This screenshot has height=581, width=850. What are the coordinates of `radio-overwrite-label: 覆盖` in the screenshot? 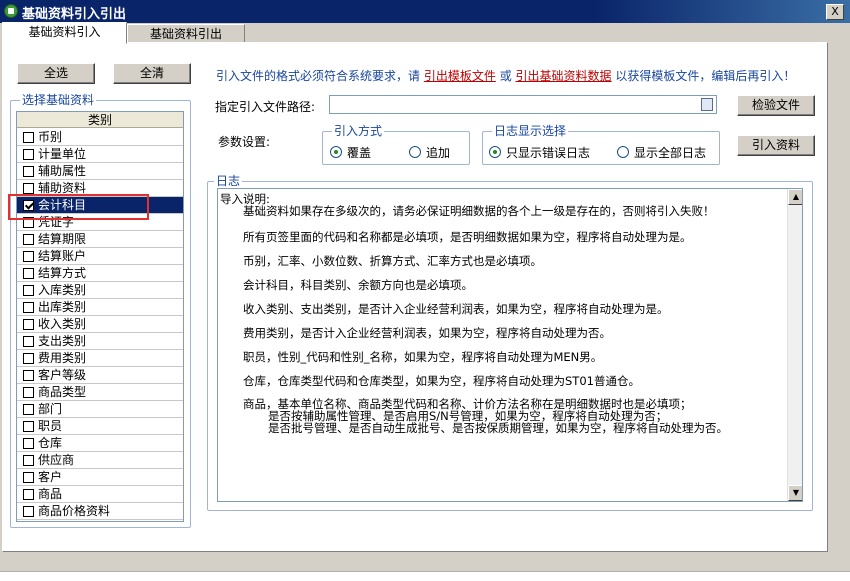 It's located at (359, 153).